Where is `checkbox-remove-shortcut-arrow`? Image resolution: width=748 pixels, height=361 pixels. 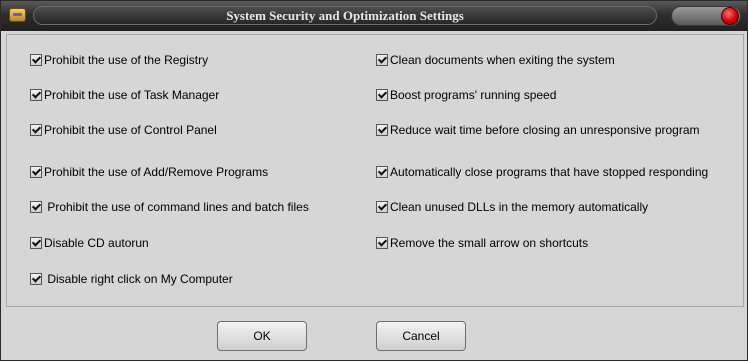 checkbox-remove-shortcut-arrow is located at coordinates (382, 243).